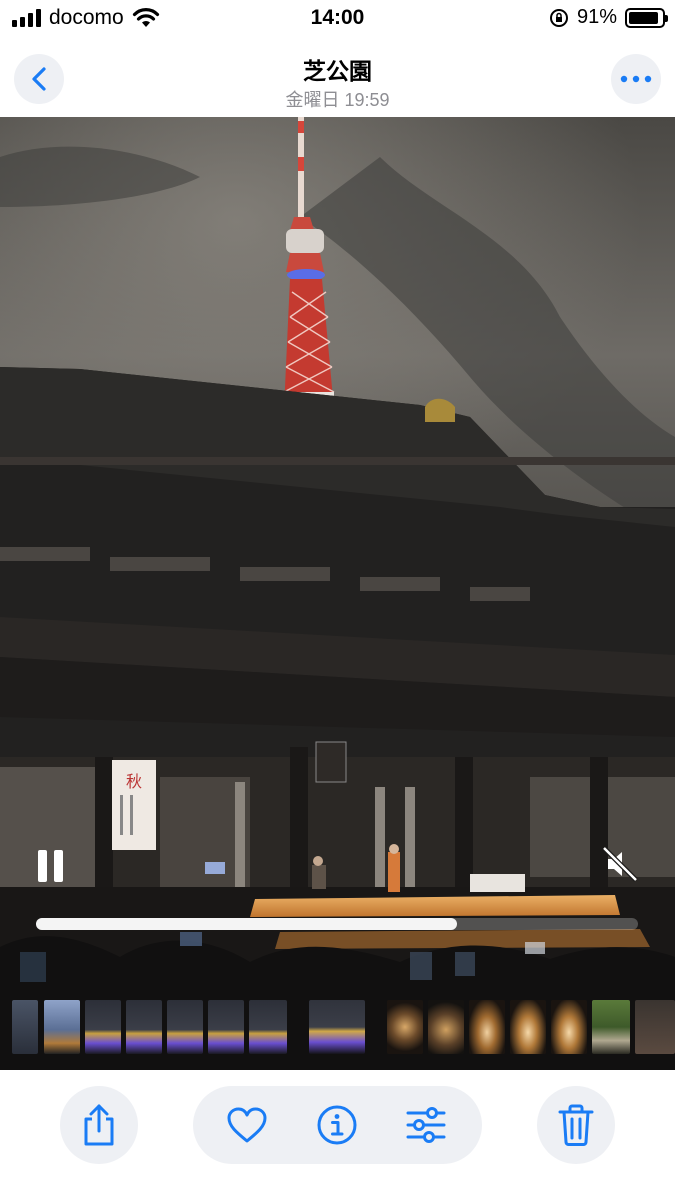 The width and height of the screenshot is (675, 1200). I want to click on adjust-icon, so click(426, 1125).